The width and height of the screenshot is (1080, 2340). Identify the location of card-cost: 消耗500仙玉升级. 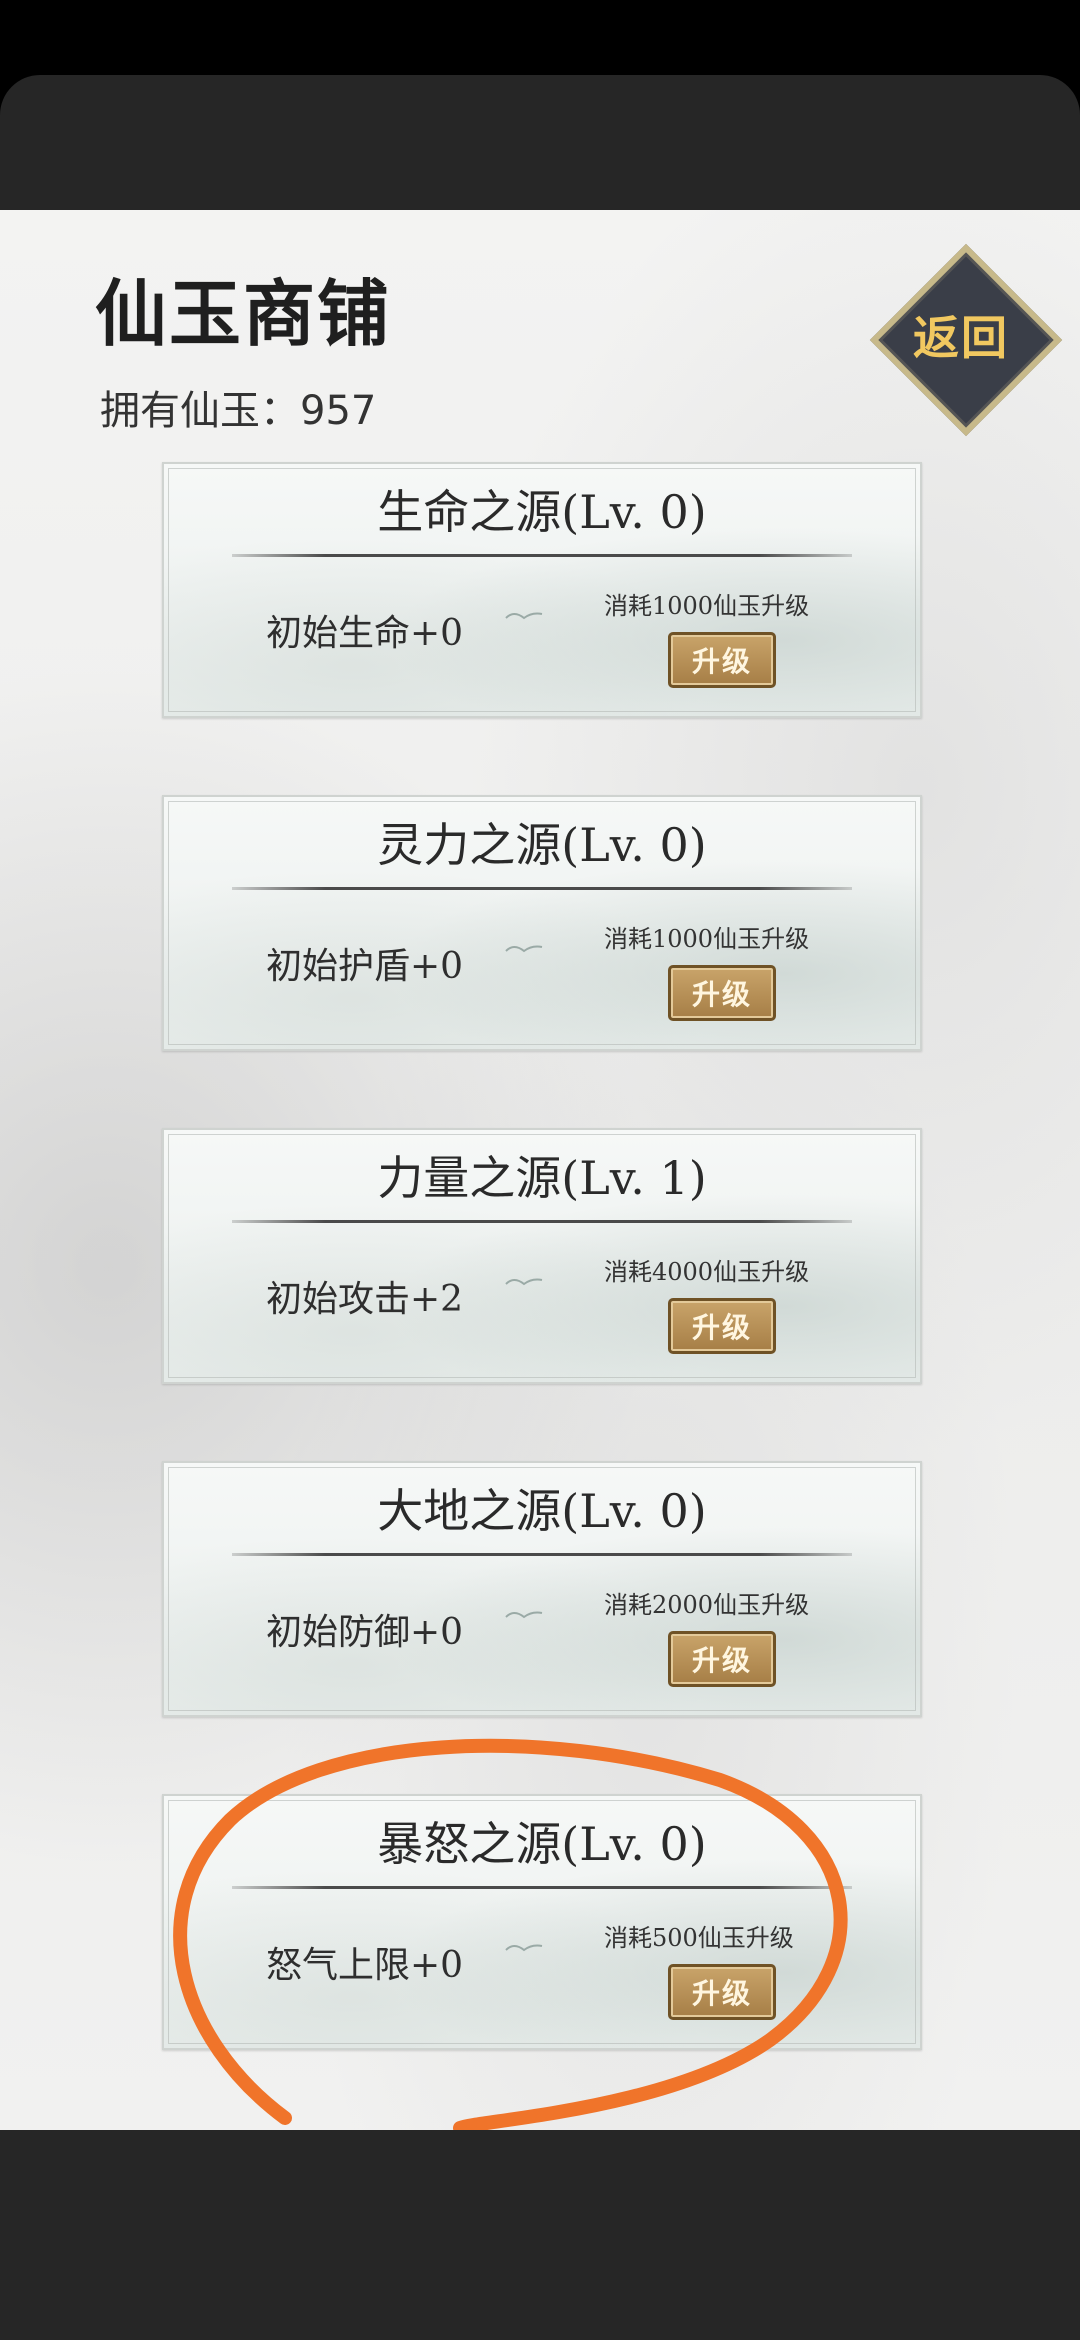
(699, 1938).